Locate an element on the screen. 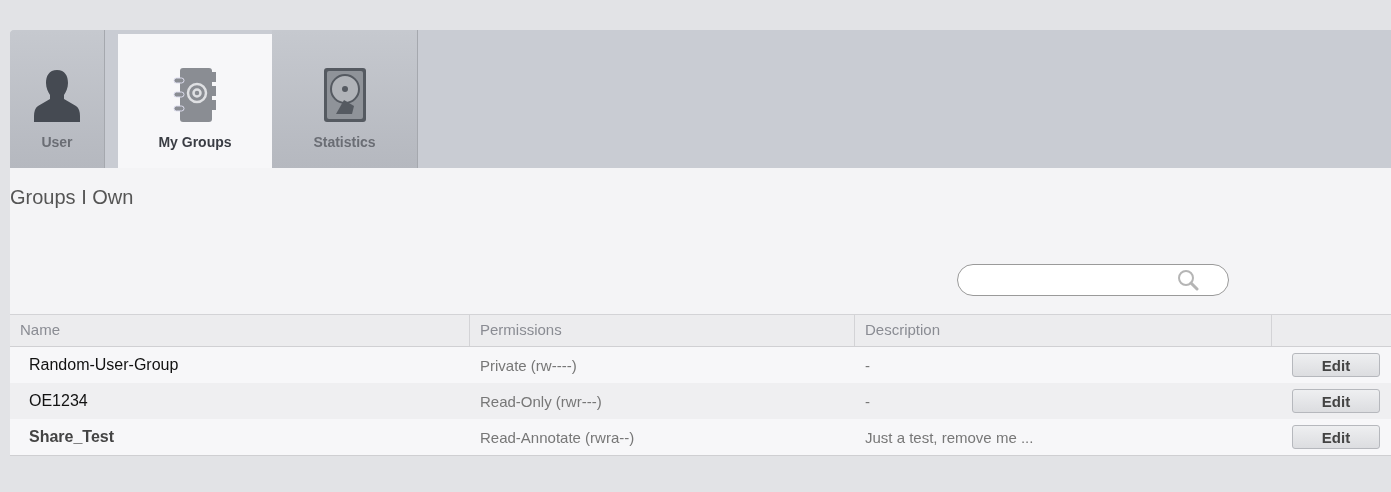  group-name: Random-User-Group is located at coordinates (104, 365).